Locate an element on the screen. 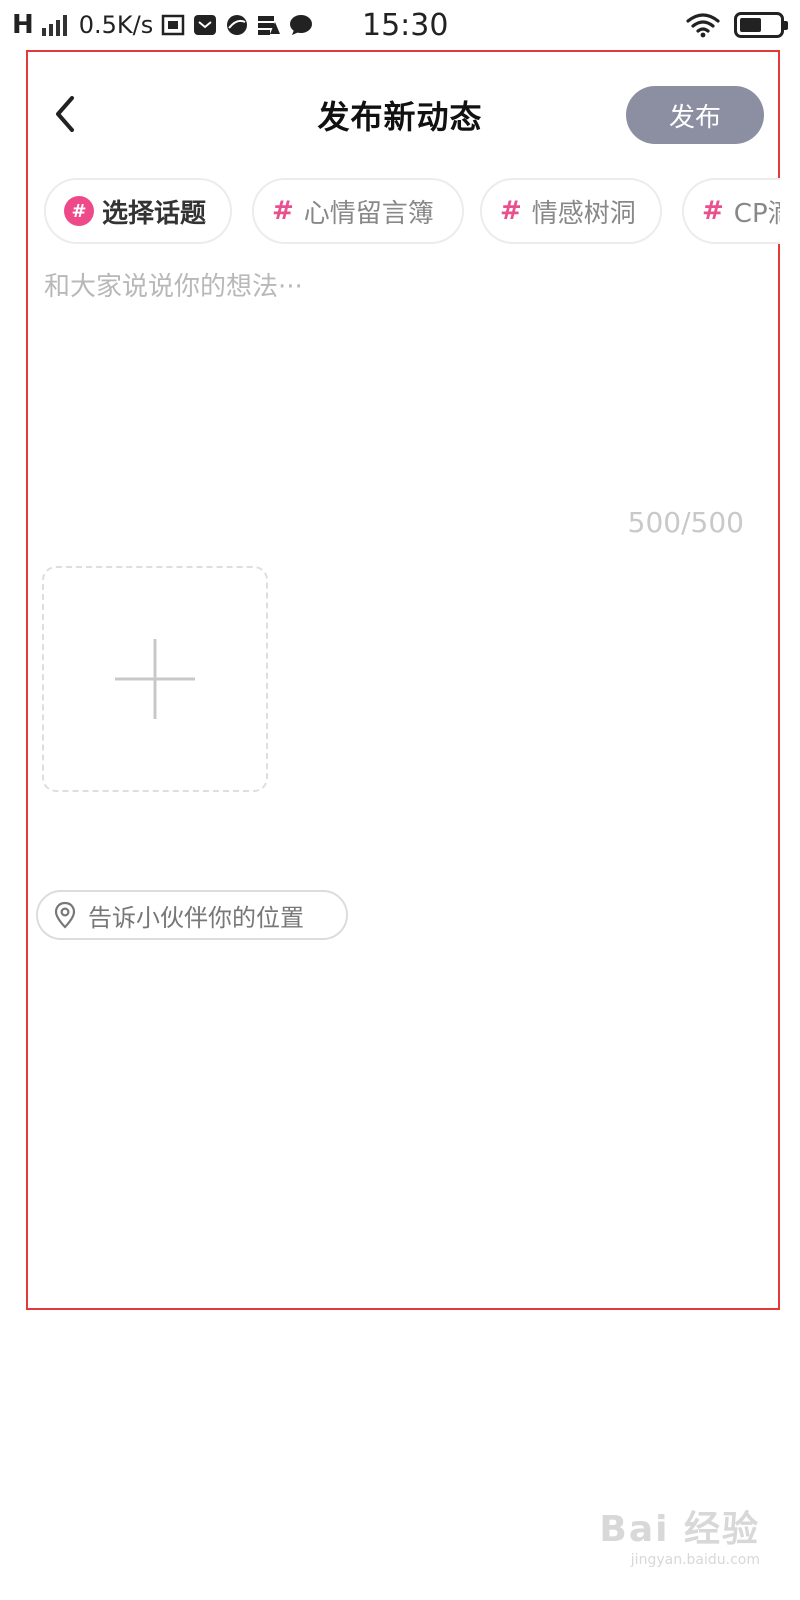  battery-icon is located at coordinates (761, 25).